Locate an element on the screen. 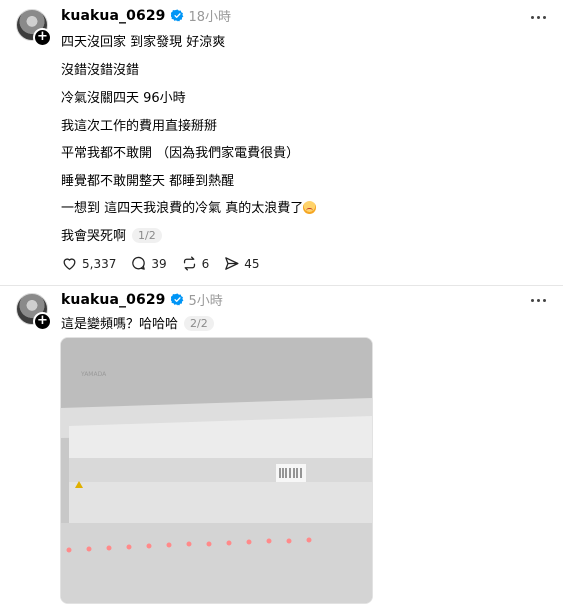 This screenshot has width=563, height=604. repost-count: 6 is located at coordinates (205, 263).